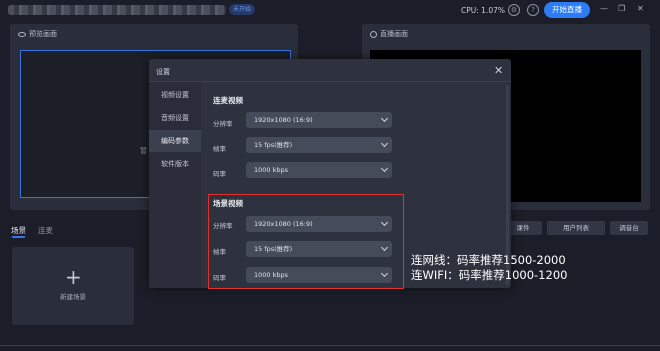 This screenshot has height=351, width=660. Describe the element at coordinates (175, 95) in the screenshot. I see `nav-video-settings: 视频设置` at that location.